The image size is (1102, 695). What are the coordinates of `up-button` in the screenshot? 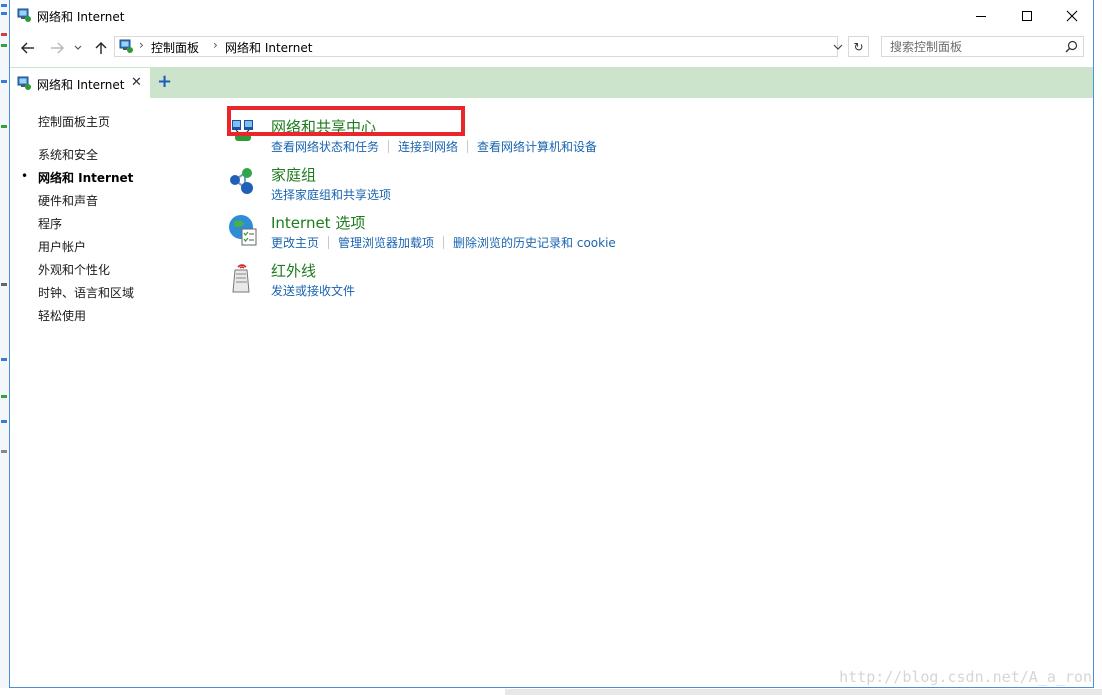 It's located at (101, 48).